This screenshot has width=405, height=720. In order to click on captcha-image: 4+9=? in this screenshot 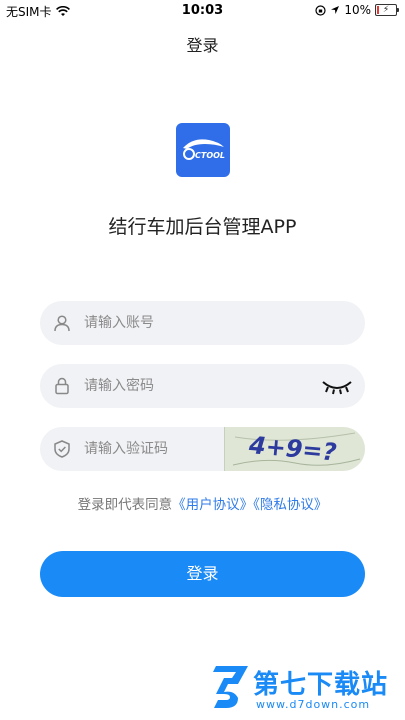, I will do `click(294, 449)`.